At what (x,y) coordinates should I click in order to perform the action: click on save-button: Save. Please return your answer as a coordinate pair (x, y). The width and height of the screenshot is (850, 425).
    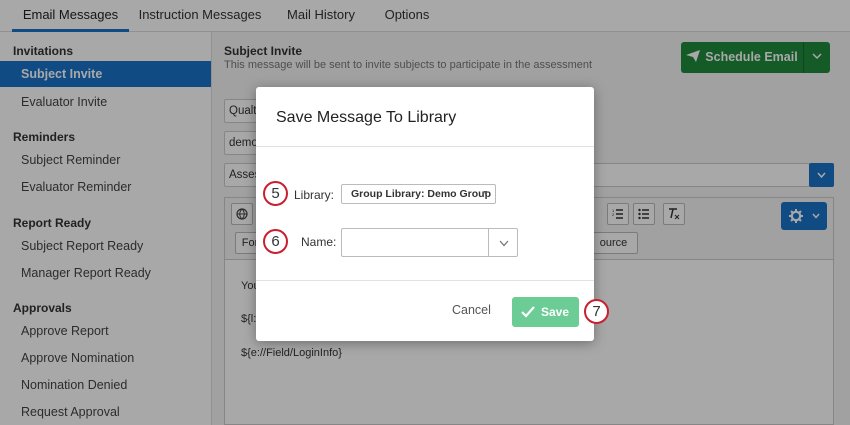
    Looking at the image, I should click on (545, 312).